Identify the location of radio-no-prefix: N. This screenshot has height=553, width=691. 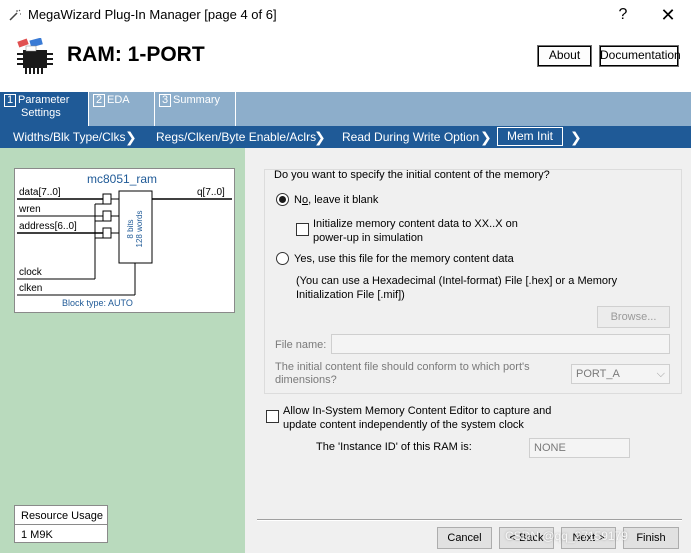
(298, 200).